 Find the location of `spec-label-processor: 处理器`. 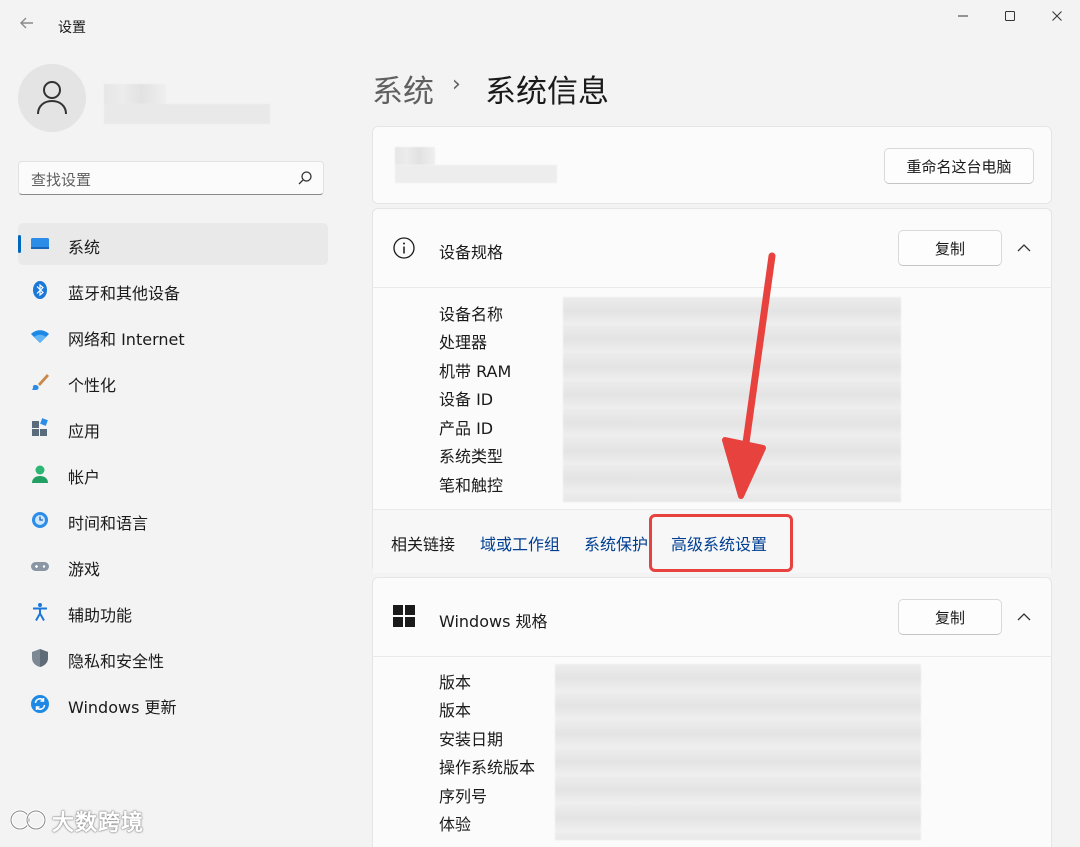

spec-label-processor: 处理器 is located at coordinates (463, 342).